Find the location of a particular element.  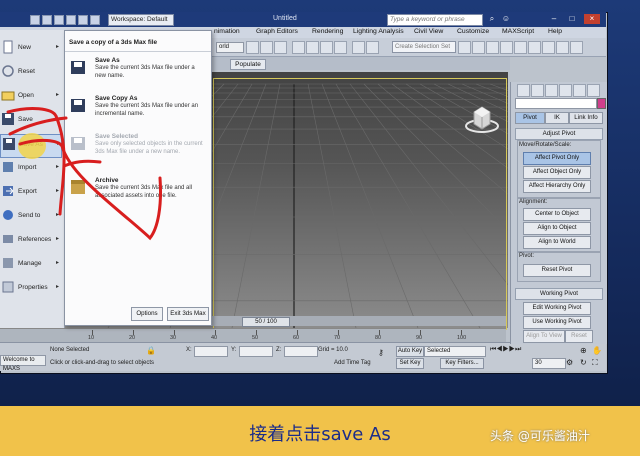

menu-item-send-to: Send to ▸ is located at coordinates (31, 217).